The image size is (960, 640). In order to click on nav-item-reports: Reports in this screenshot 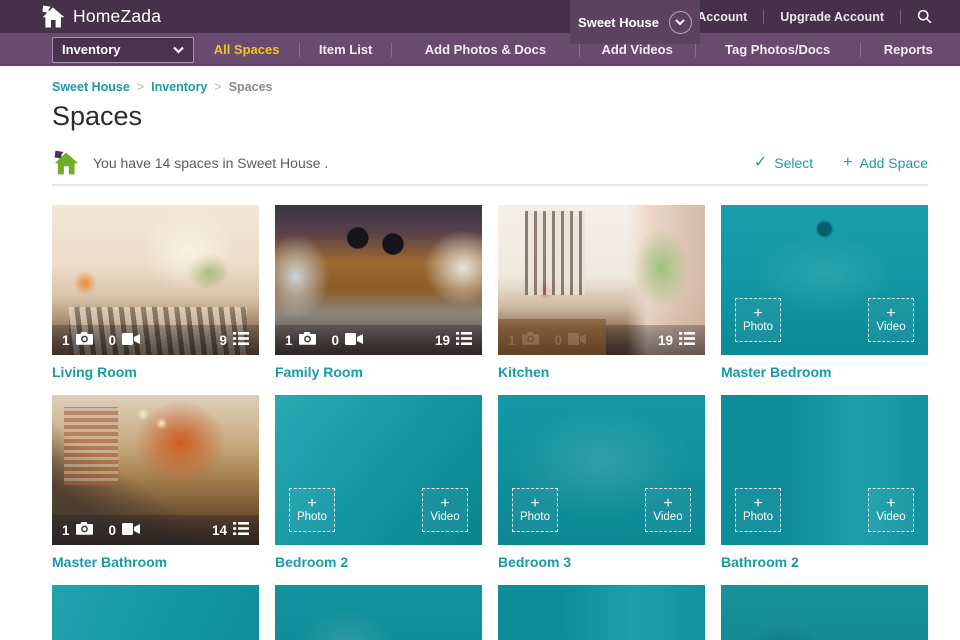, I will do `click(908, 49)`.